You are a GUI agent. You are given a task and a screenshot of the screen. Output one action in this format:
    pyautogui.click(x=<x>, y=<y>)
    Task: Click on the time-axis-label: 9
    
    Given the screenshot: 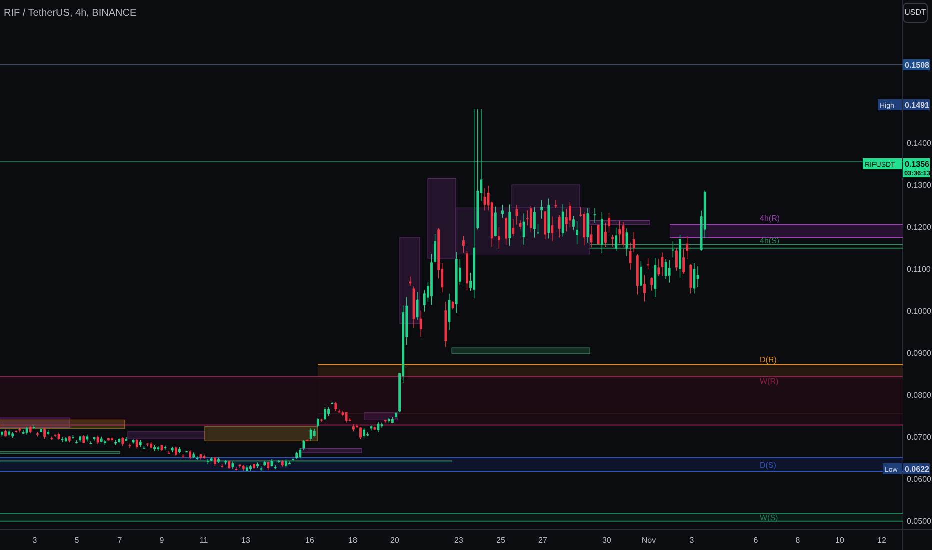 What is the action you would take?
    pyautogui.click(x=162, y=540)
    